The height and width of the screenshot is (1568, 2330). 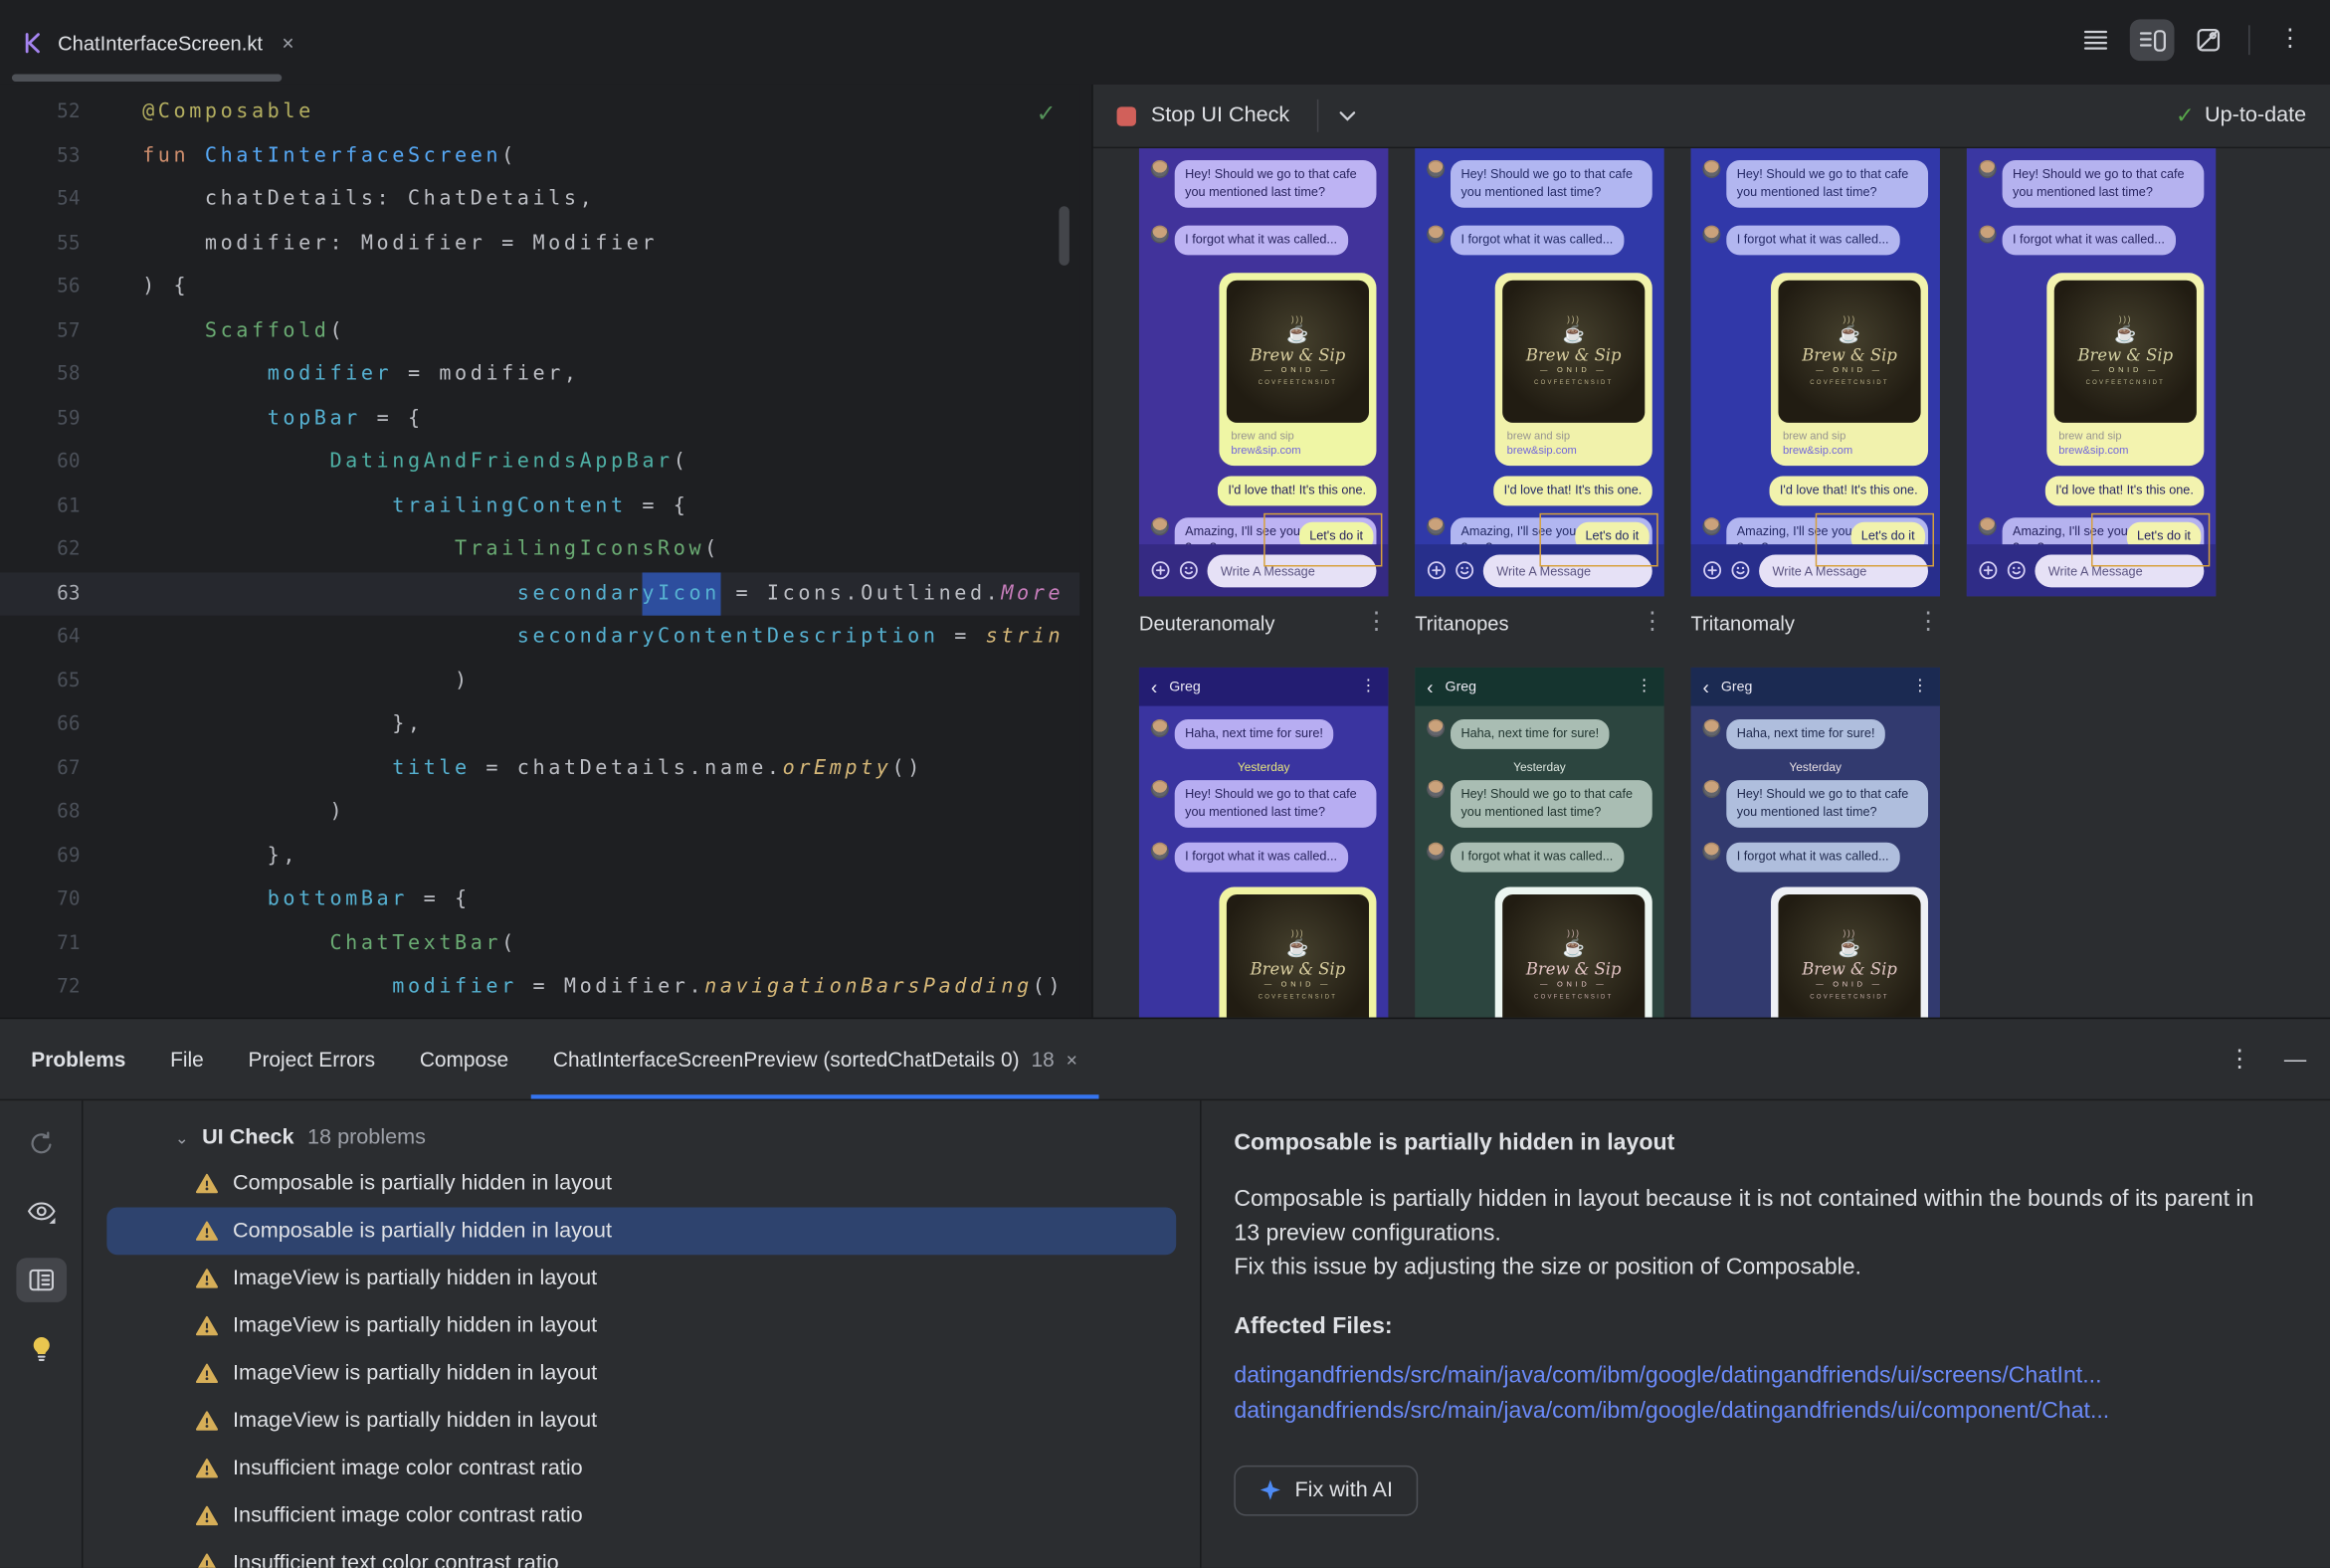 I want to click on stop-ui-check-button: Stop UI Check, so click(x=1220, y=115).